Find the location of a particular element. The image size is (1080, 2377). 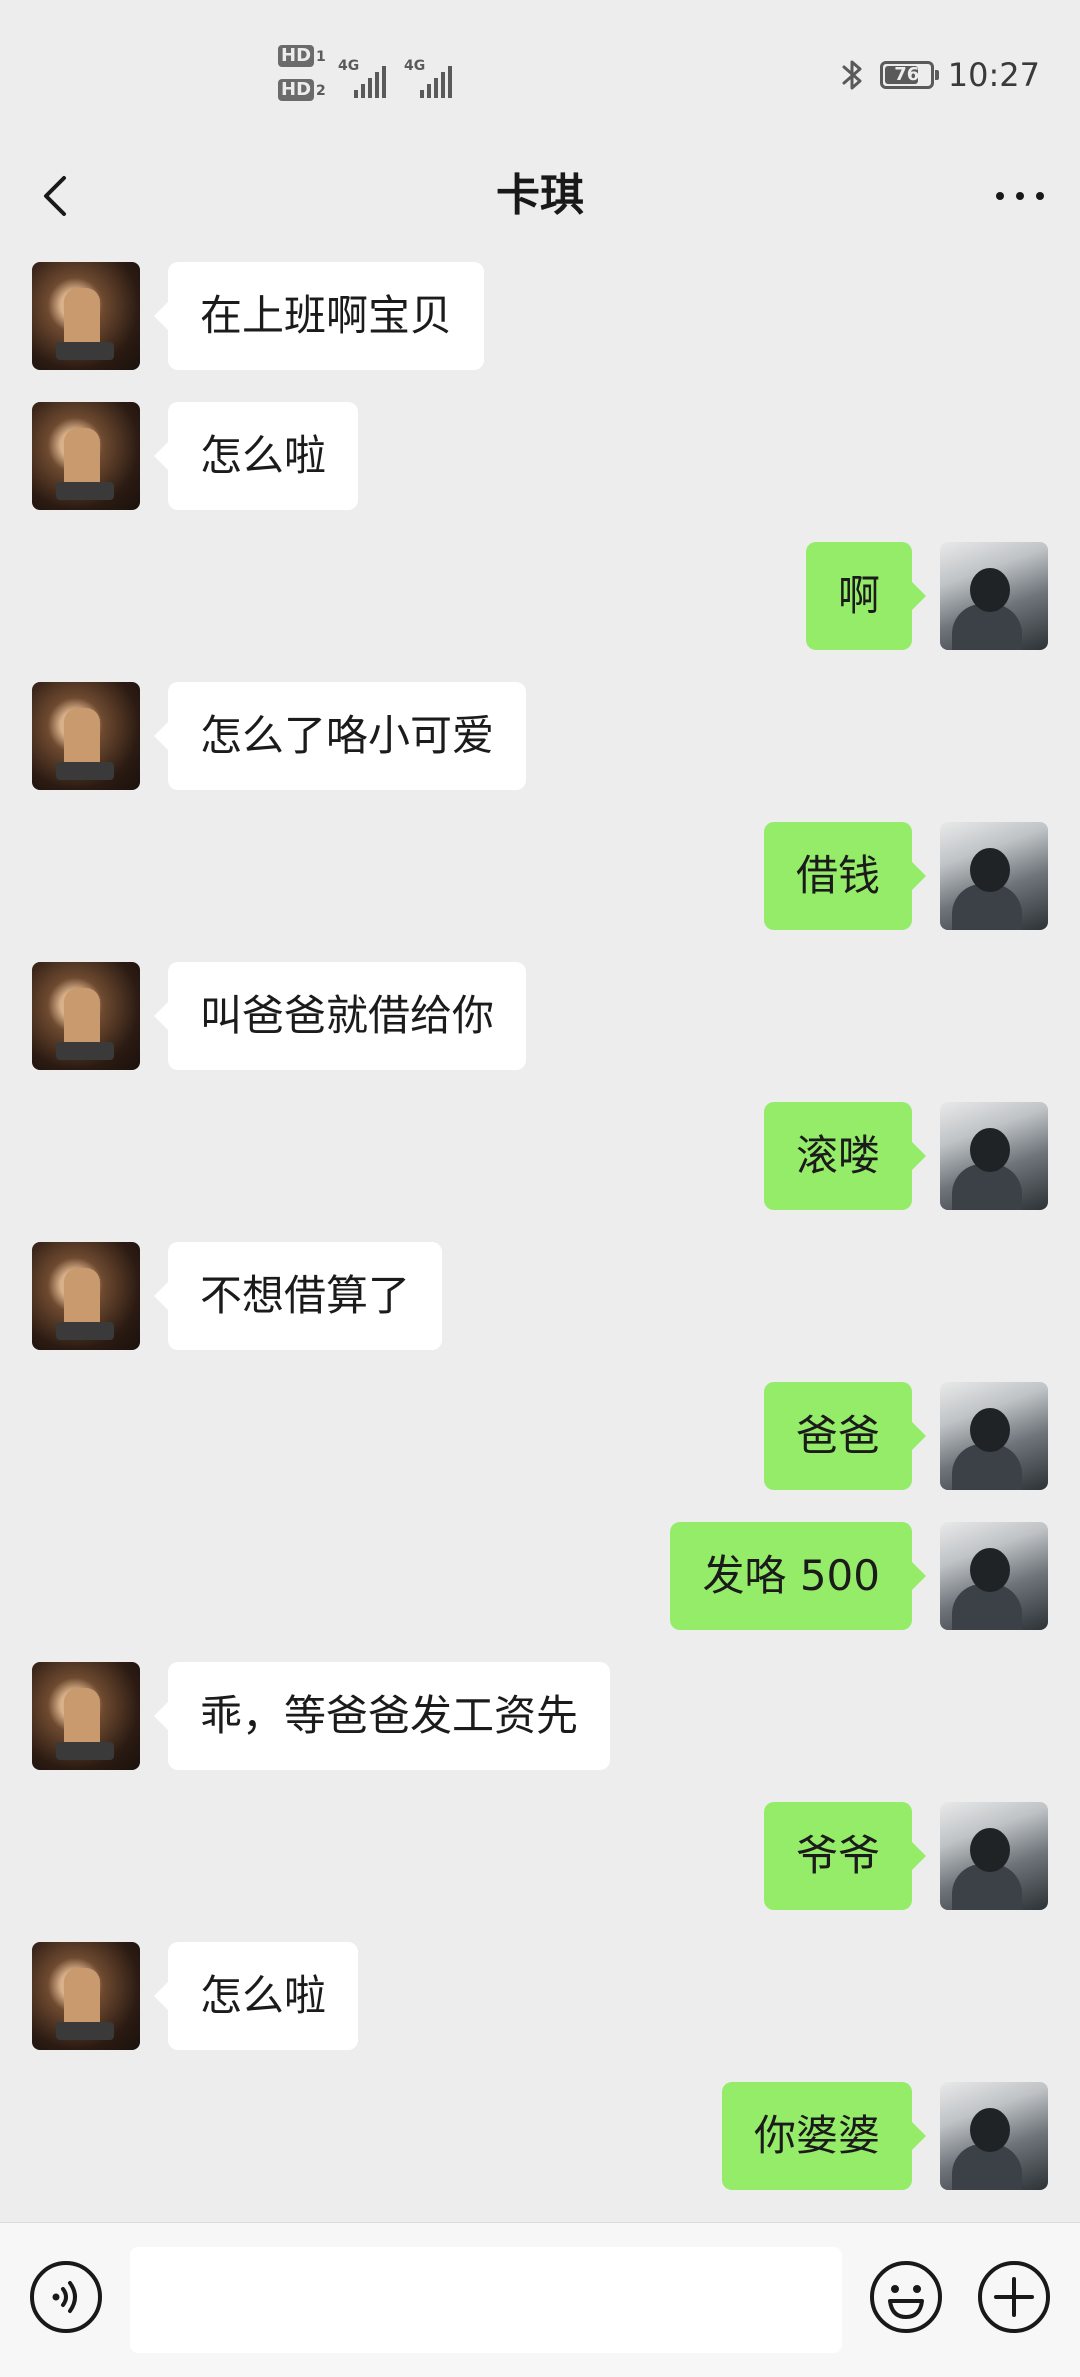

sent-message-bubble: 爸爸 is located at coordinates (845, 1436).